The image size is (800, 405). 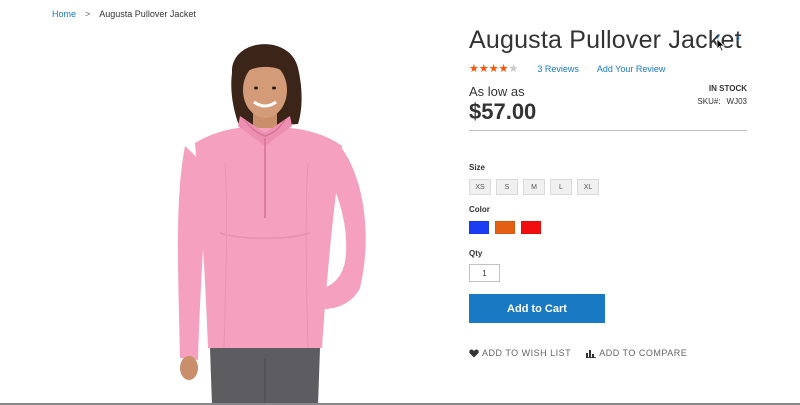 What do you see at coordinates (643, 353) in the screenshot?
I see `compare-label: ADD TO COMPARE` at bounding box center [643, 353].